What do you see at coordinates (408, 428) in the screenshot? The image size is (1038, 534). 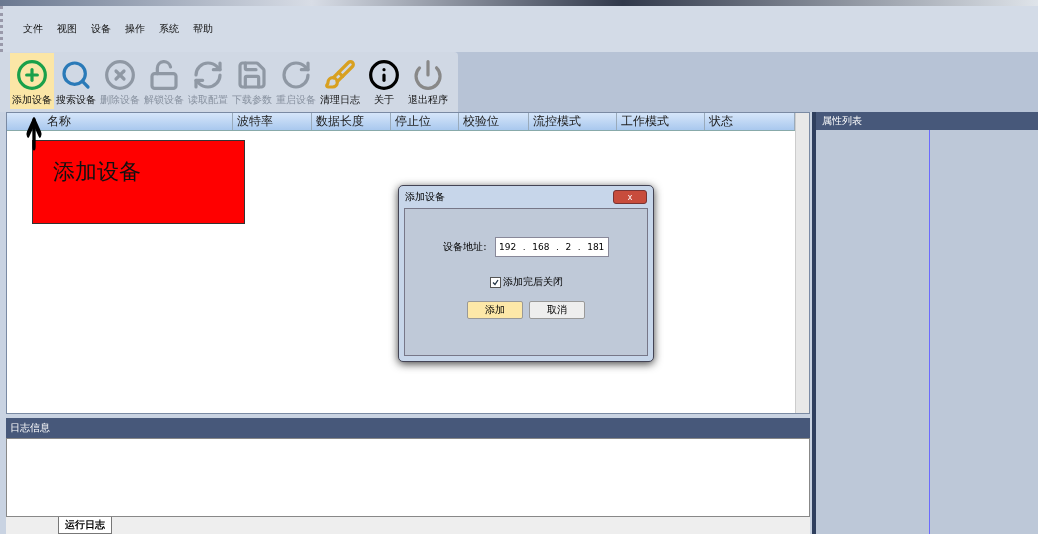 I see `panel-title: 日志信息` at bounding box center [408, 428].